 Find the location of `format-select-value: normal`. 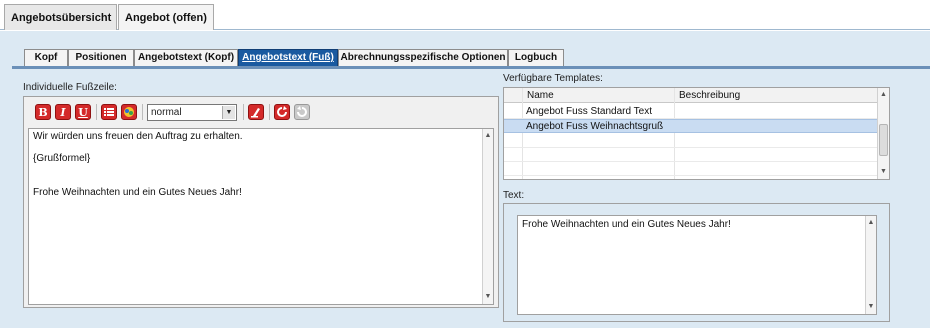

format-select-value: normal is located at coordinates (166, 112).